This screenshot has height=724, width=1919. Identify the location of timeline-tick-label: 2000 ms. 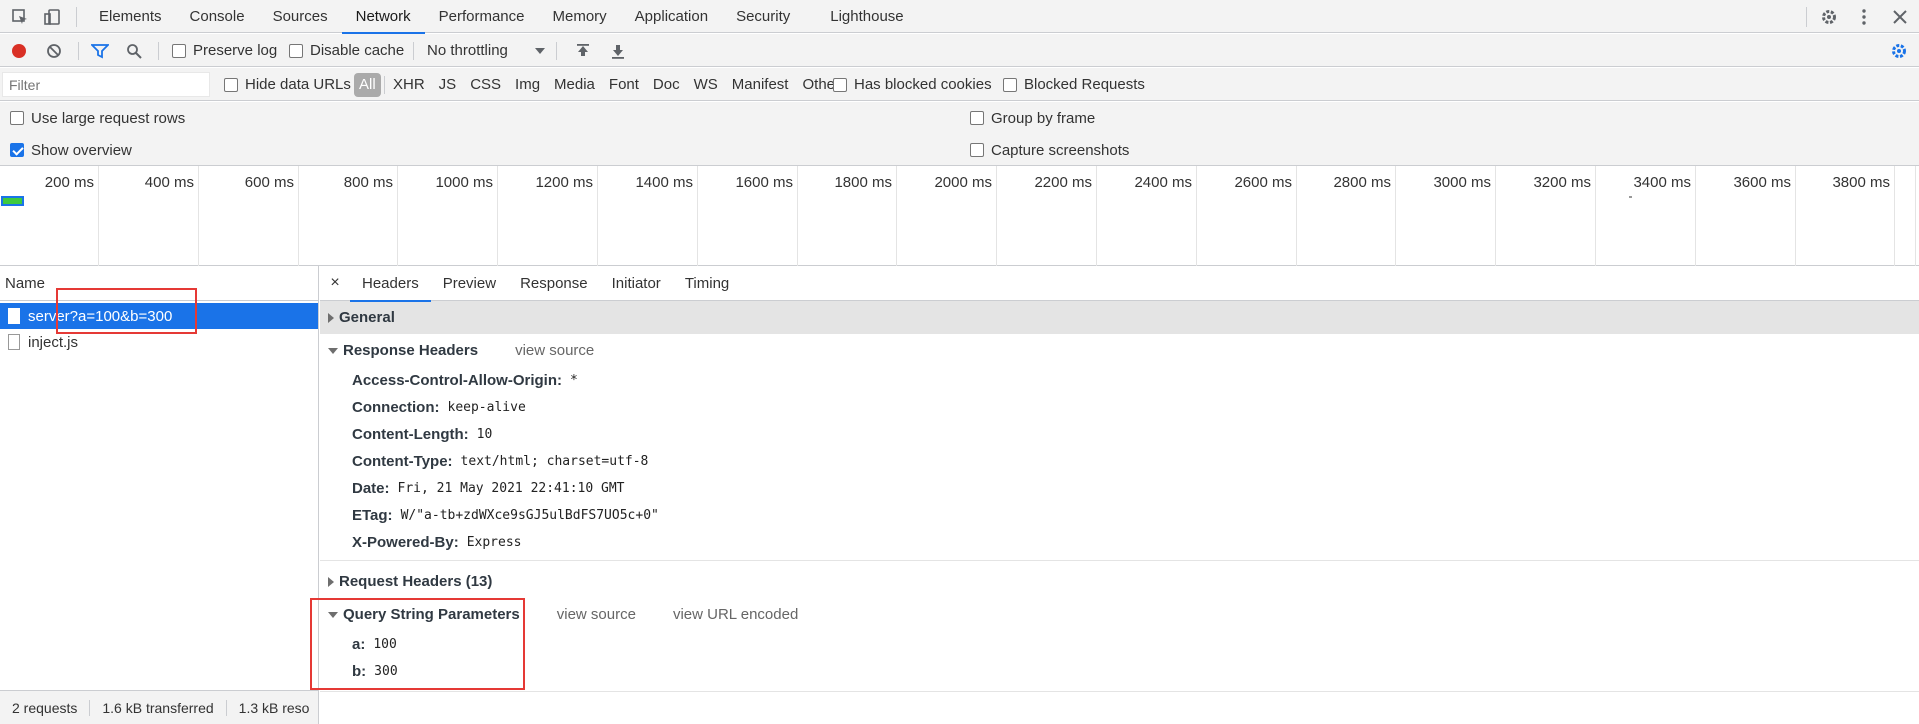
(963, 182).